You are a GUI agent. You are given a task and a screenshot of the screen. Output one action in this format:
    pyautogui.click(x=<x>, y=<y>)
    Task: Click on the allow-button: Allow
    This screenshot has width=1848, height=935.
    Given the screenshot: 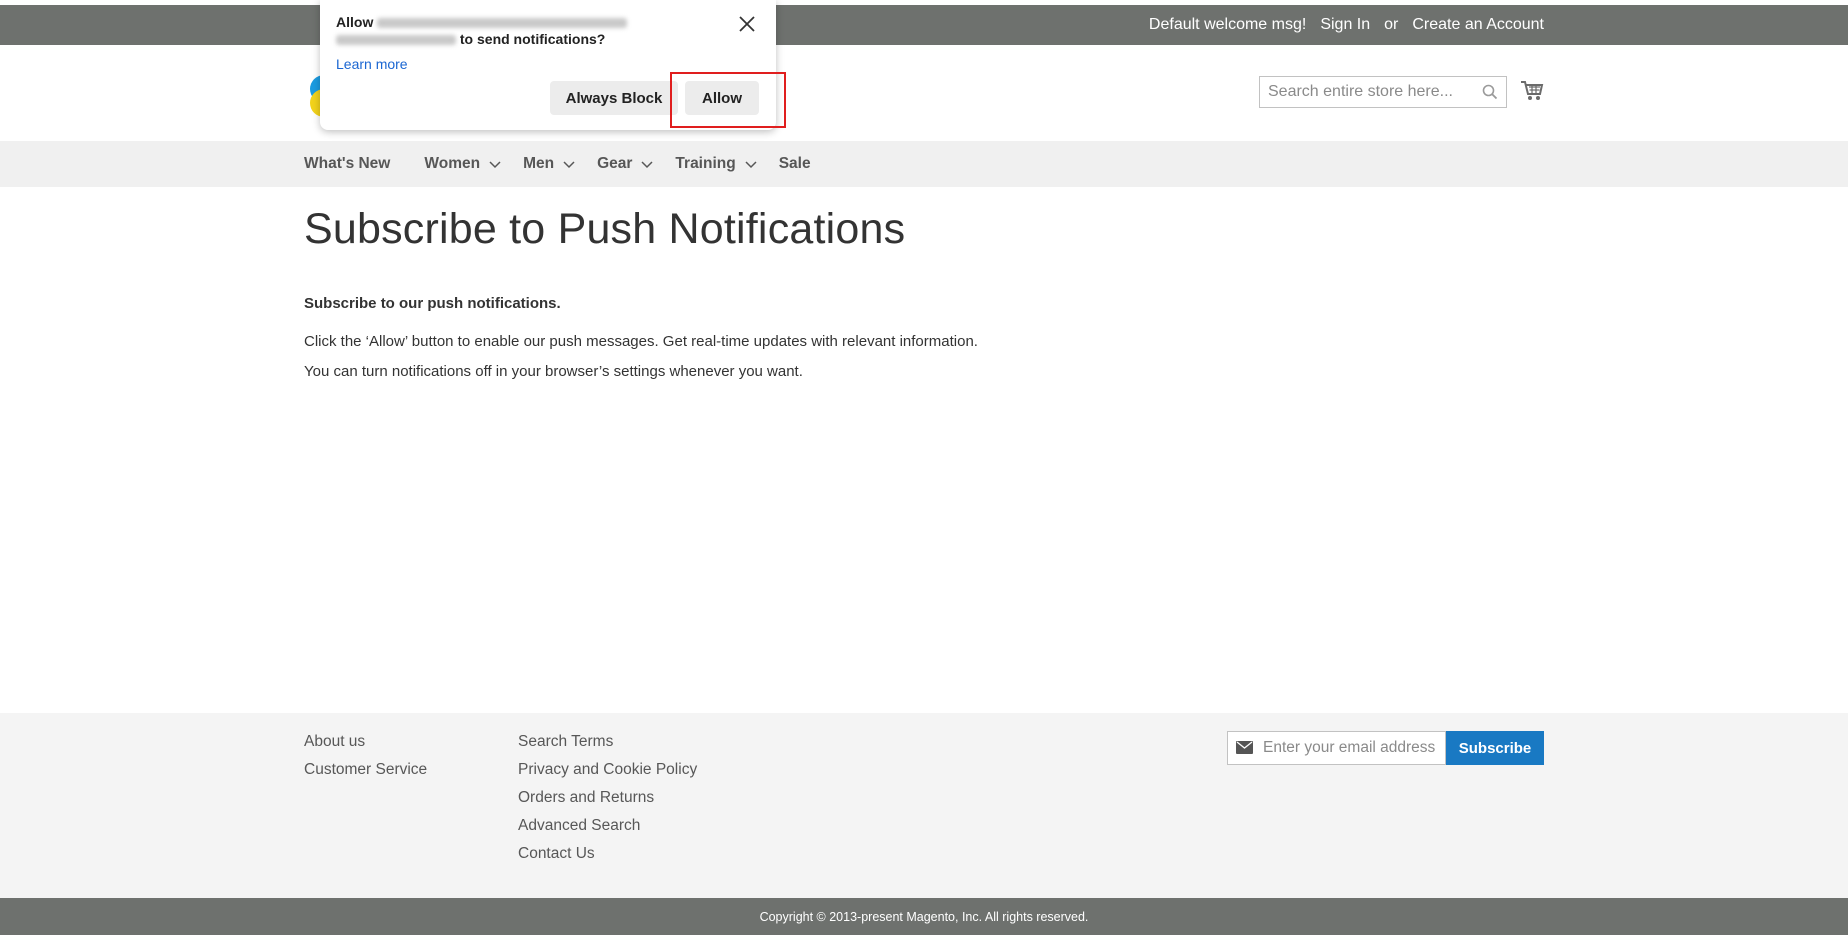 What is the action you would take?
    pyautogui.click(x=722, y=98)
    